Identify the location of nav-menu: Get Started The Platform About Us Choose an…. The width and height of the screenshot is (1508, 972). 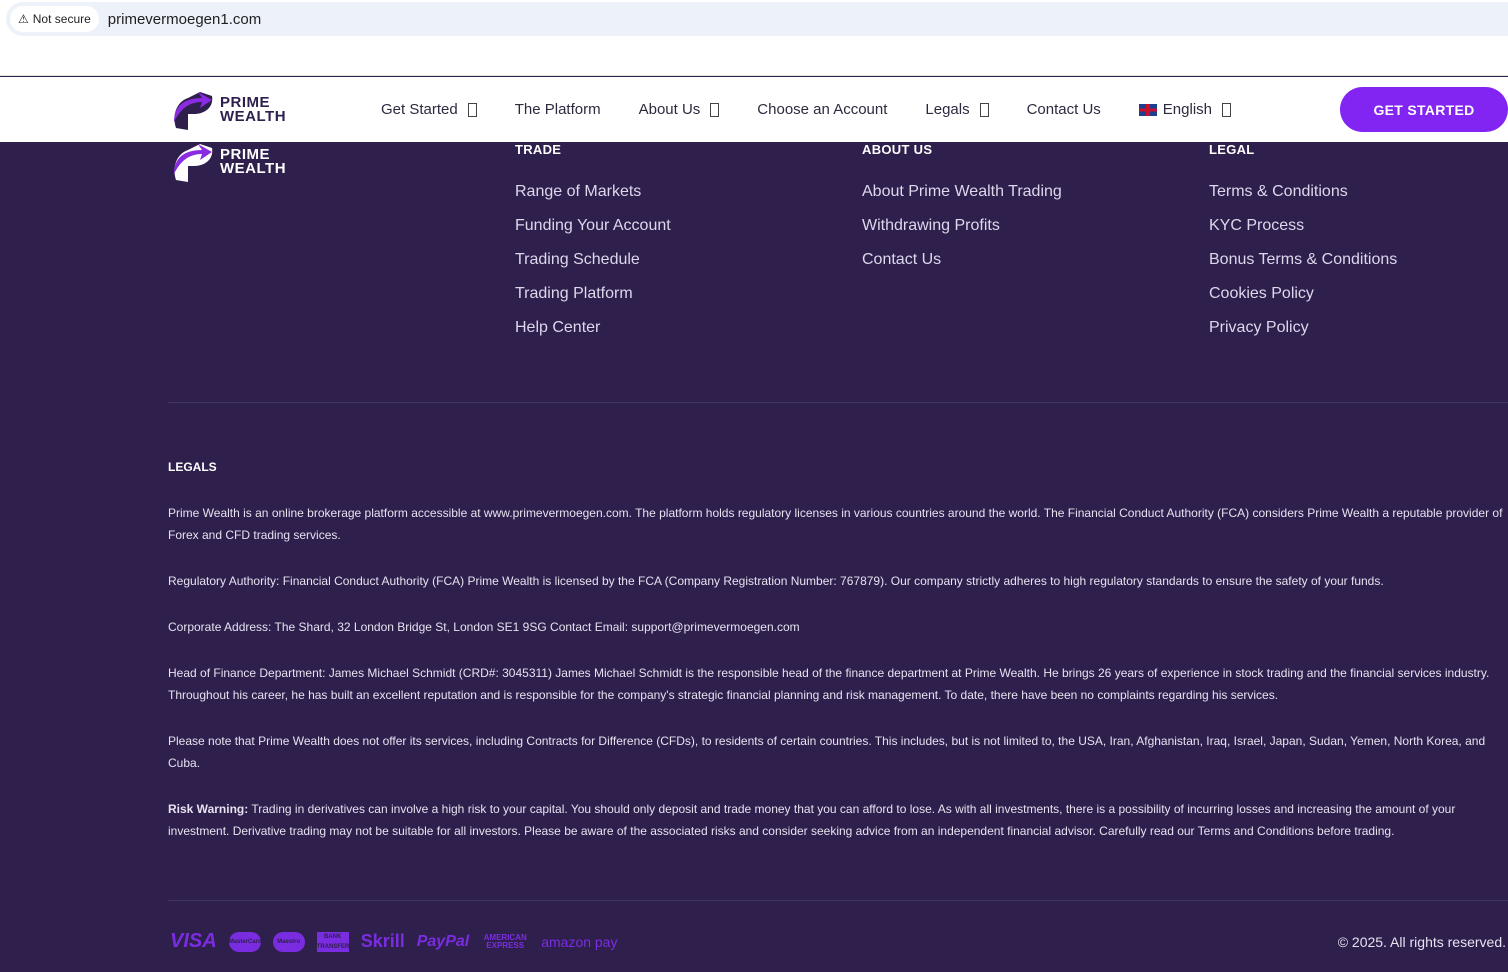
(825, 109).